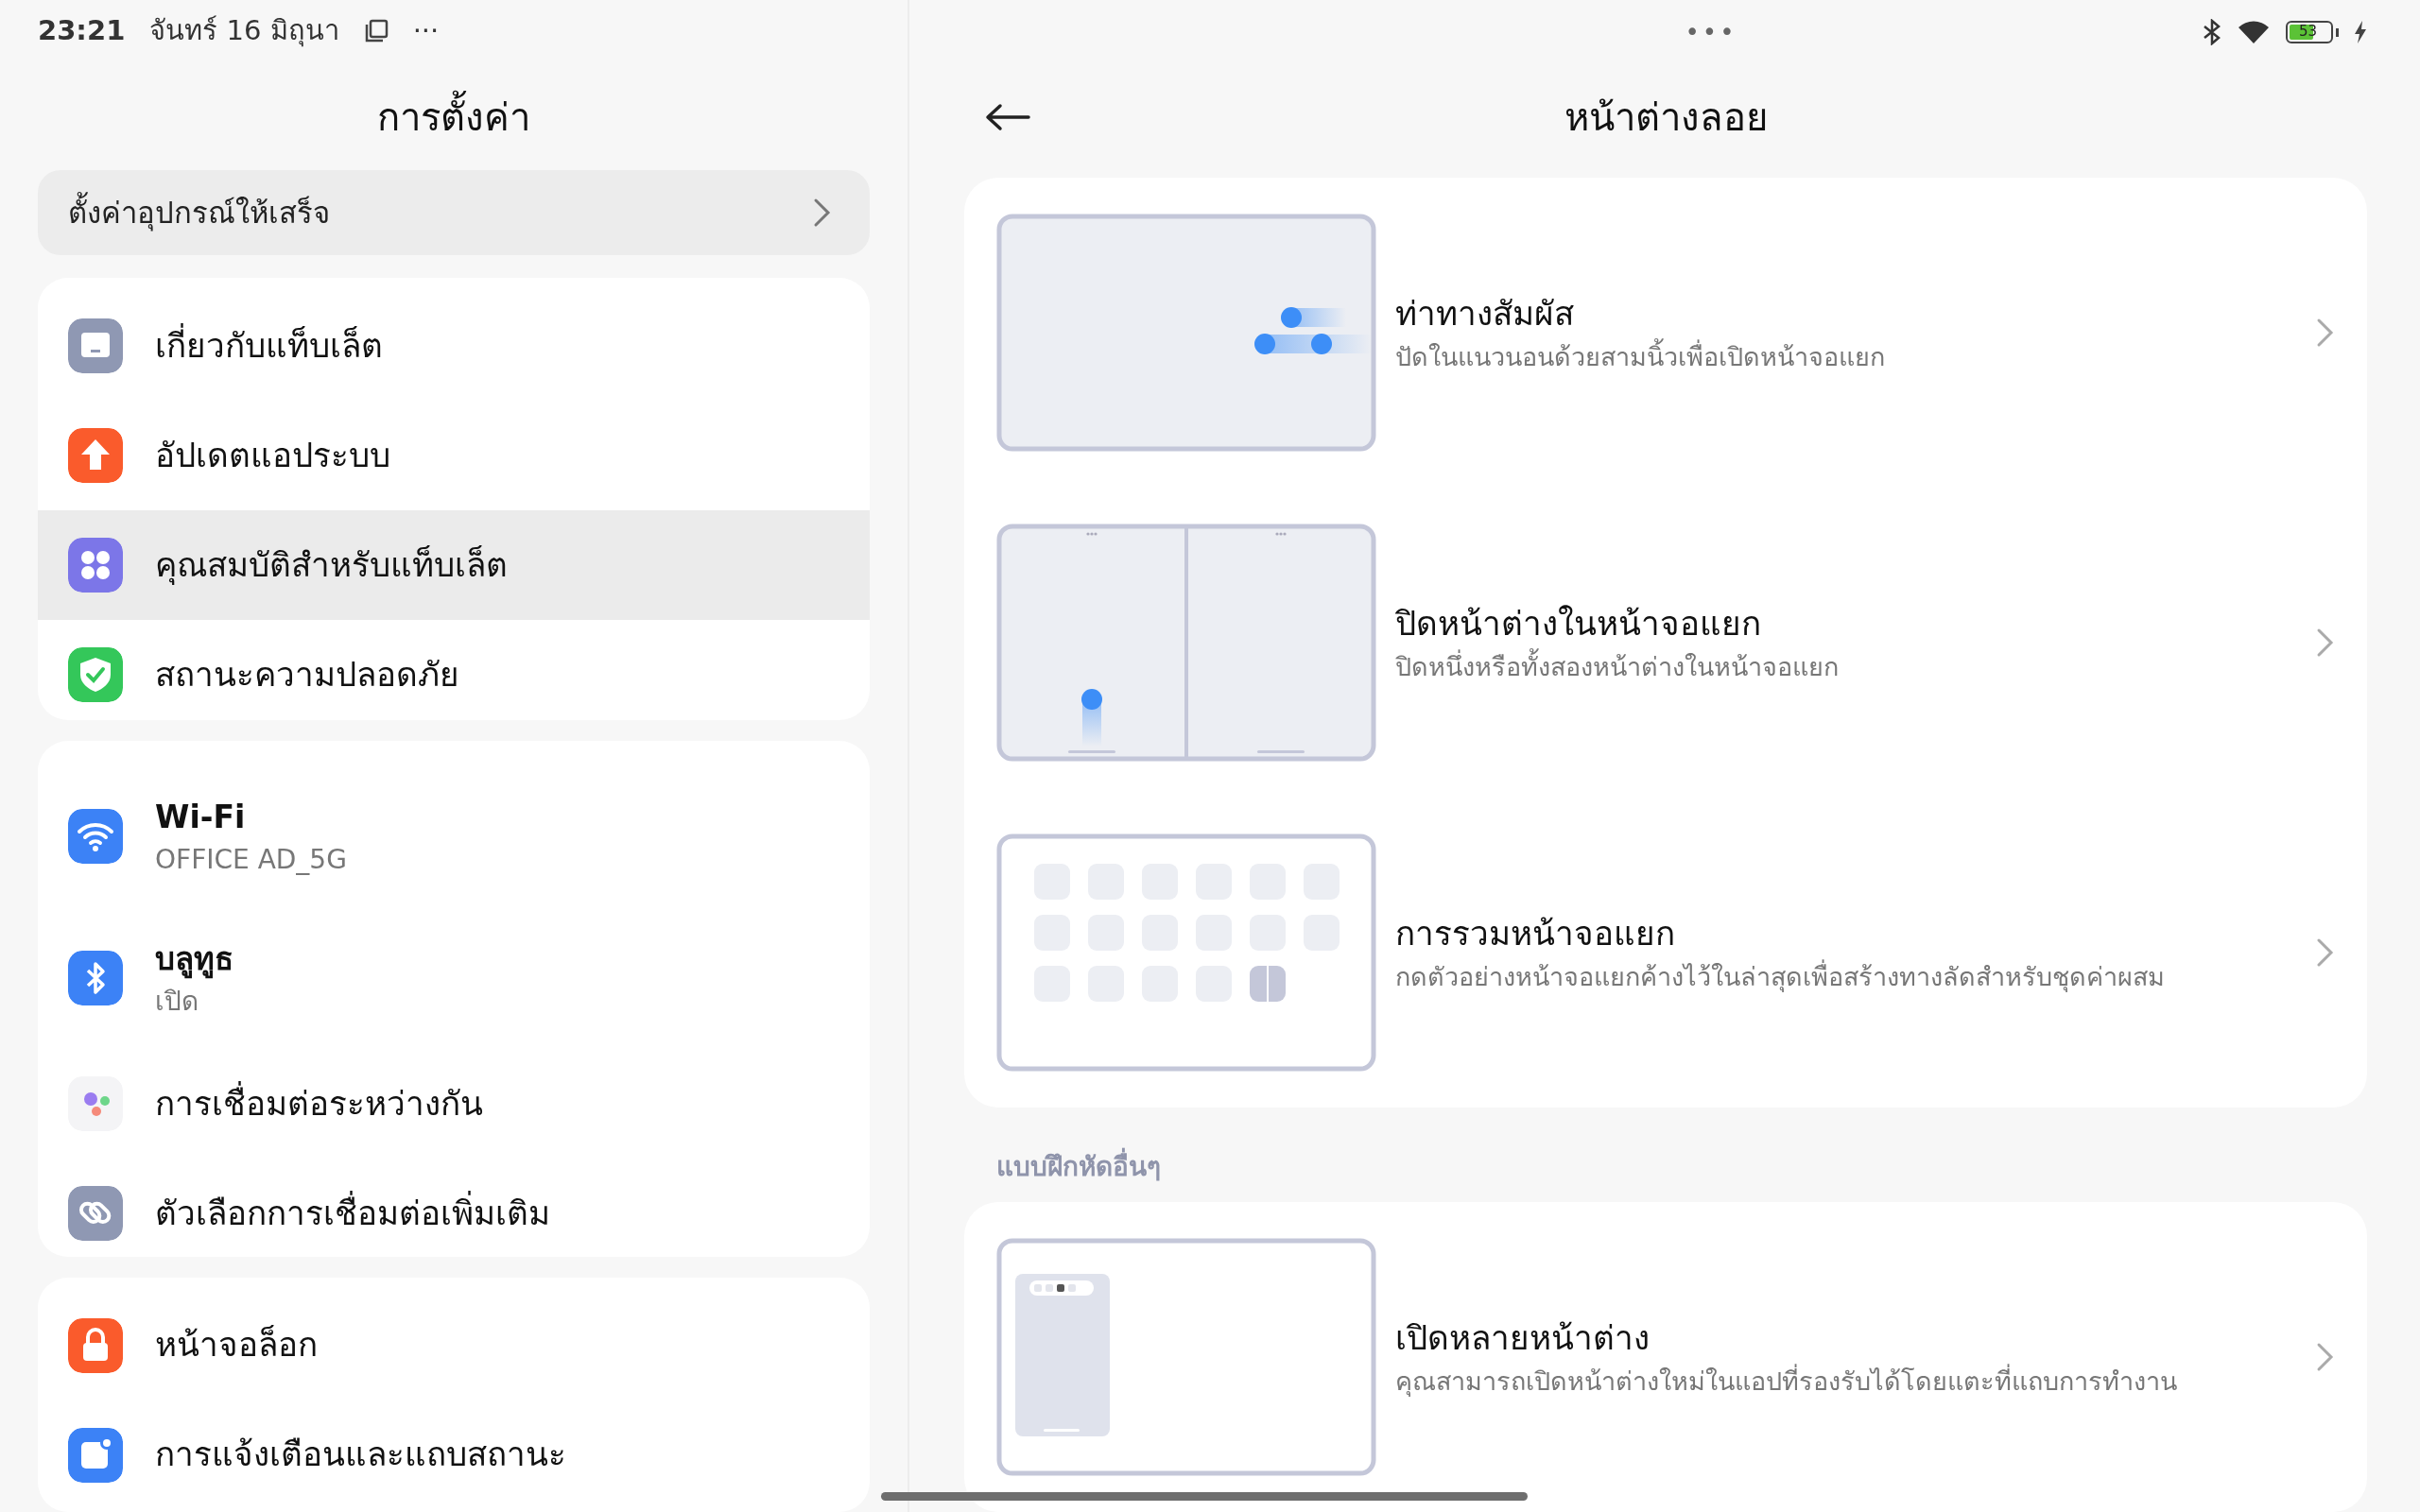 This screenshot has height=1512, width=2420. I want to click on status-date: จันทร์ 16 มิถุนา, so click(244, 31).